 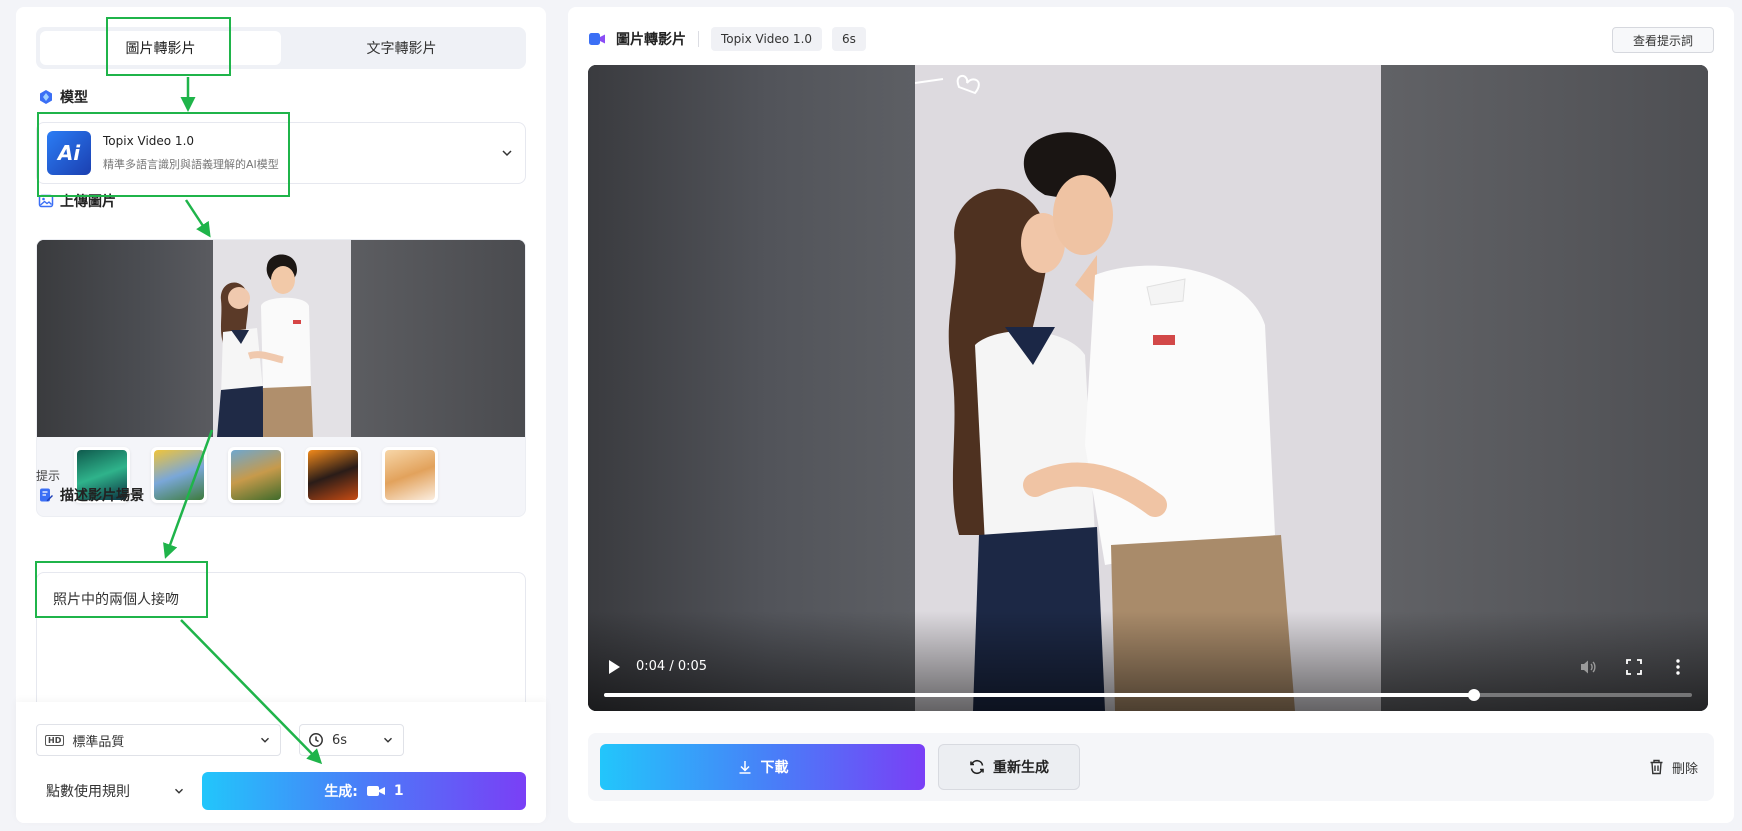 What do you see at coordinates (45, 495) in the screenshot?
I see `edit-document-icon` at bounding box center [45, 495].